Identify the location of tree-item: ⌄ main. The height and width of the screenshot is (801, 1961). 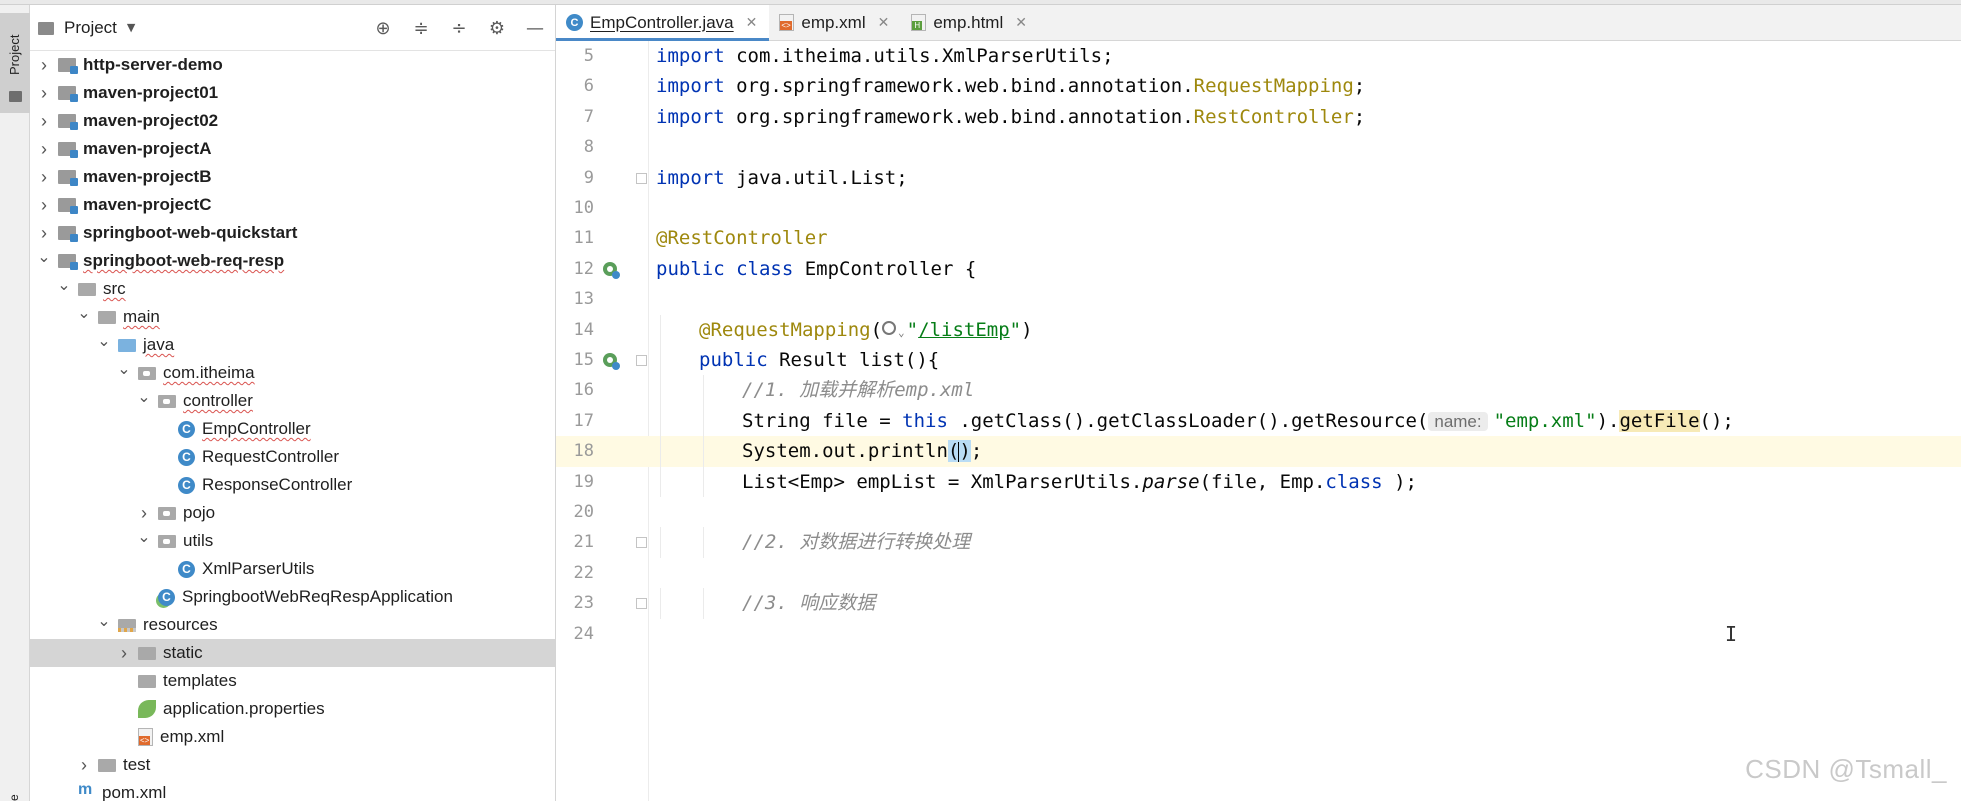
(292, 317).